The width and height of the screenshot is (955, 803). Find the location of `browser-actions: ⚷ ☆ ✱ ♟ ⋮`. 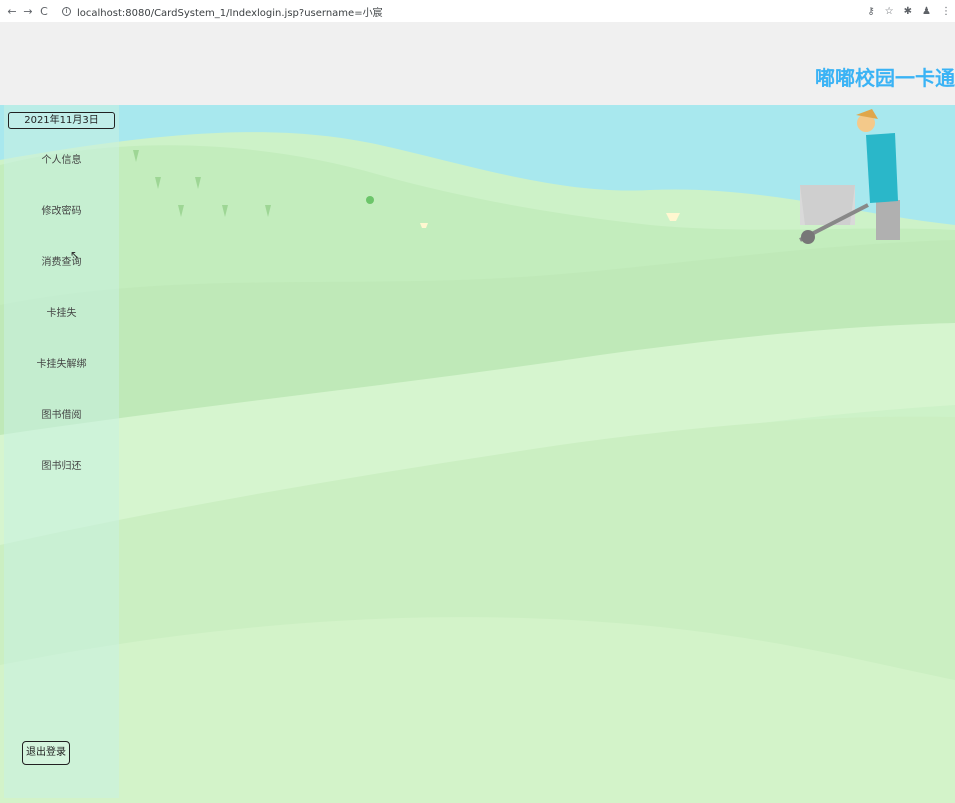

browser-actions: ⚷ ☆ ✱ ♟ ⋮ is located at coordinates (909, 11).